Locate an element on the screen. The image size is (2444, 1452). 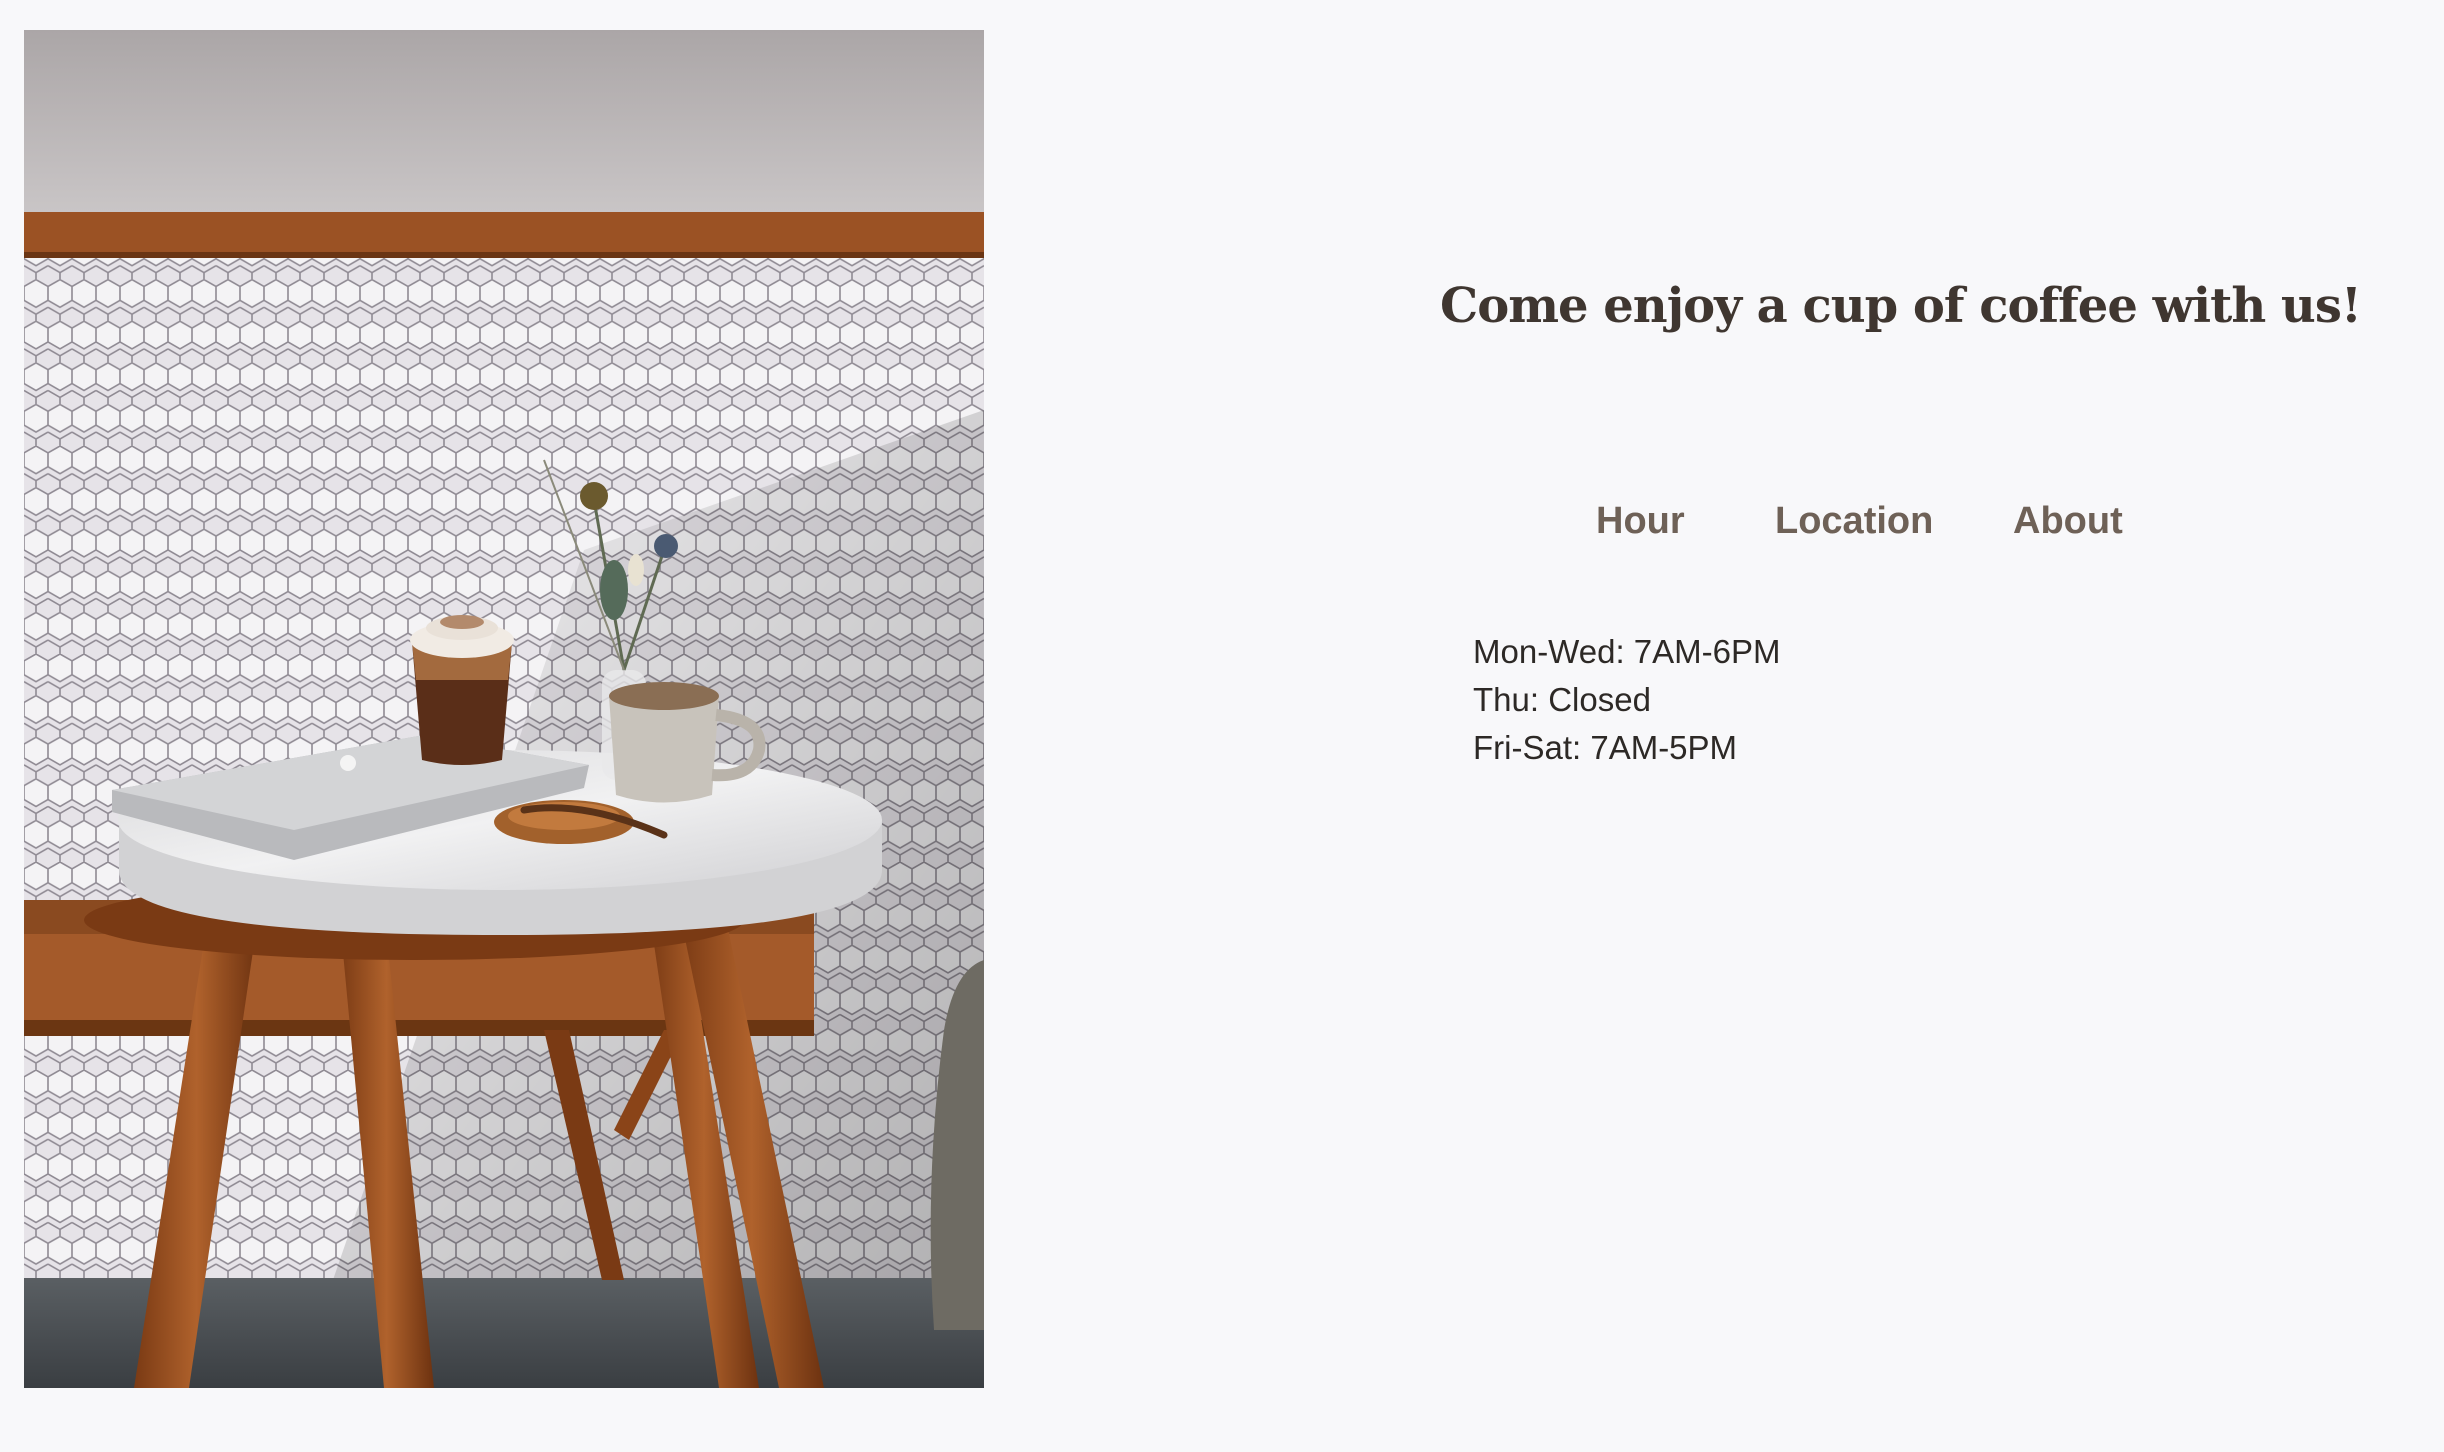
tab-location: Location is located at coordinates (1854, 521).